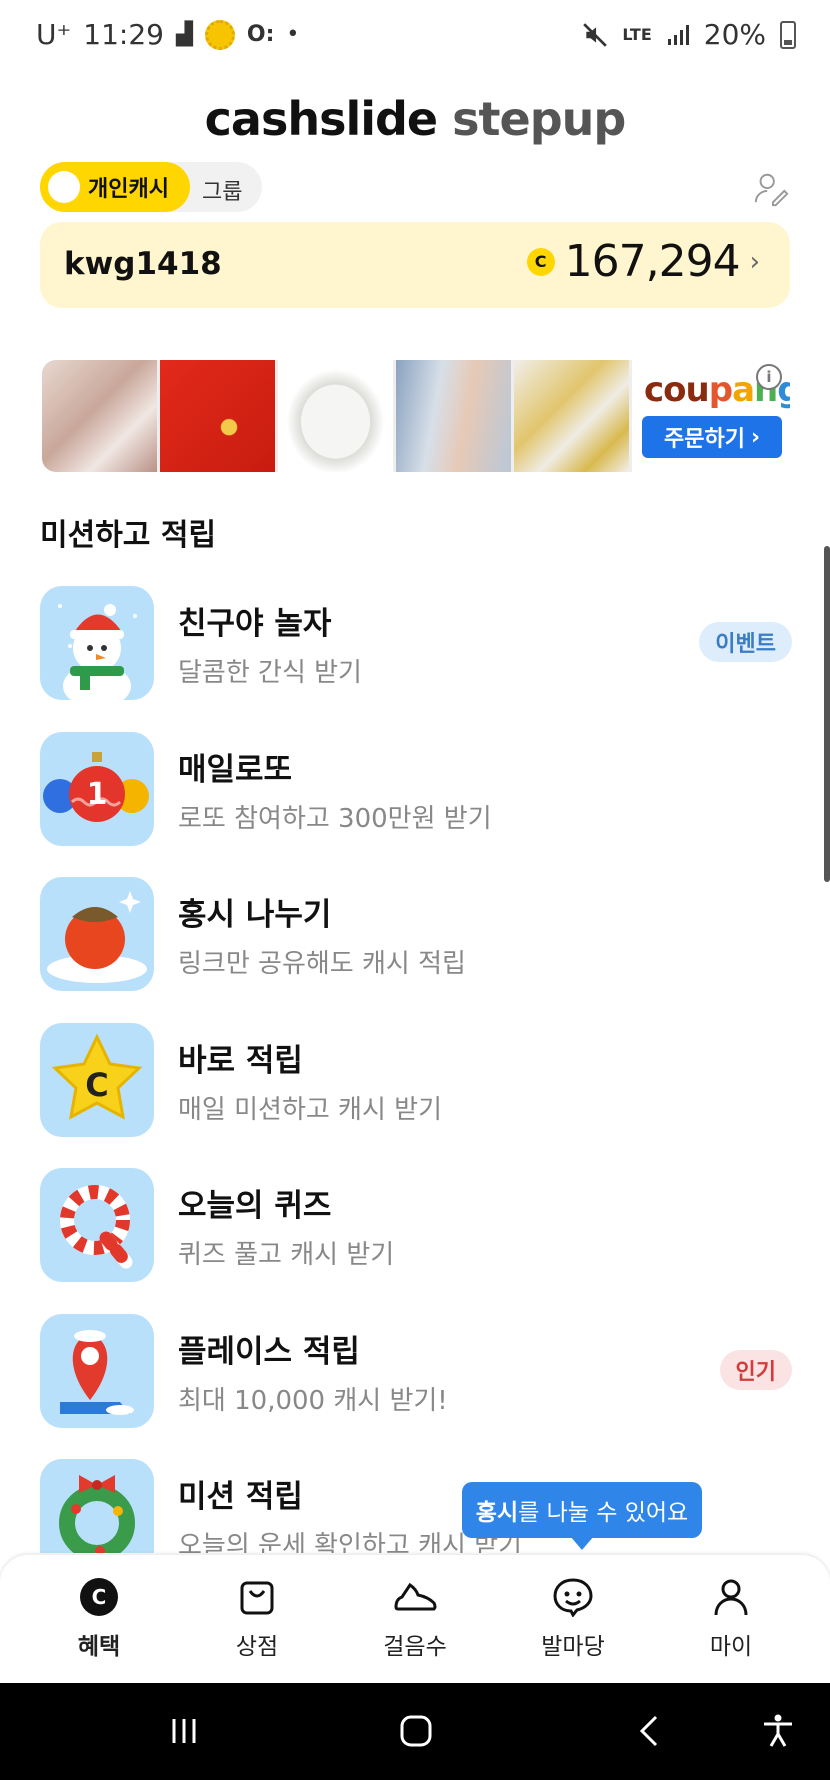 This screenshot has width=830, height=1780. I want to click on logo-part2: stepup, so click(539, 119).